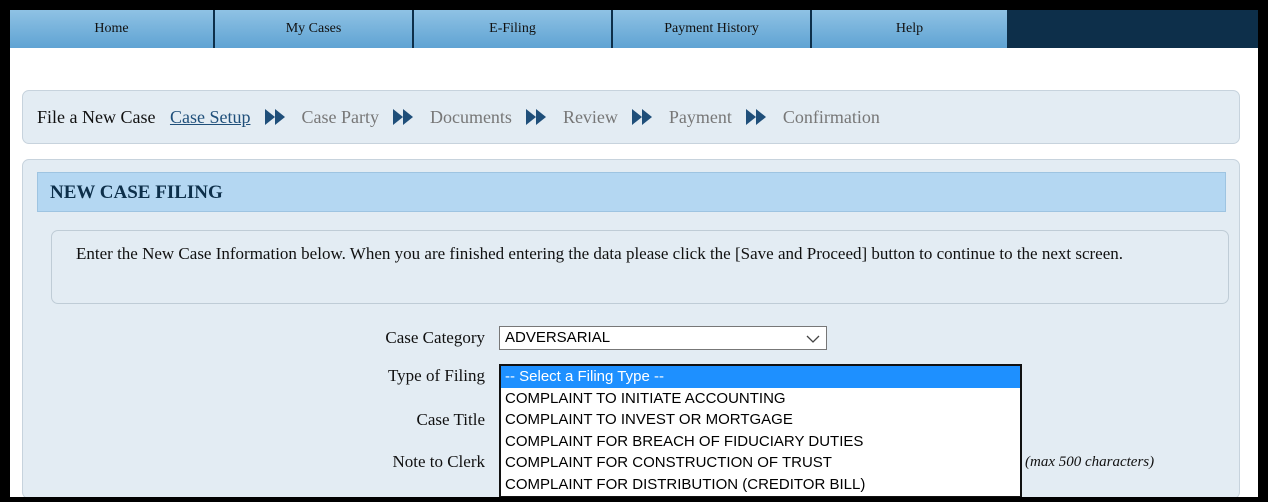  Describe the element at coordinates (910, 29) in the screenshot. I see `nav-help: Help` at that location.